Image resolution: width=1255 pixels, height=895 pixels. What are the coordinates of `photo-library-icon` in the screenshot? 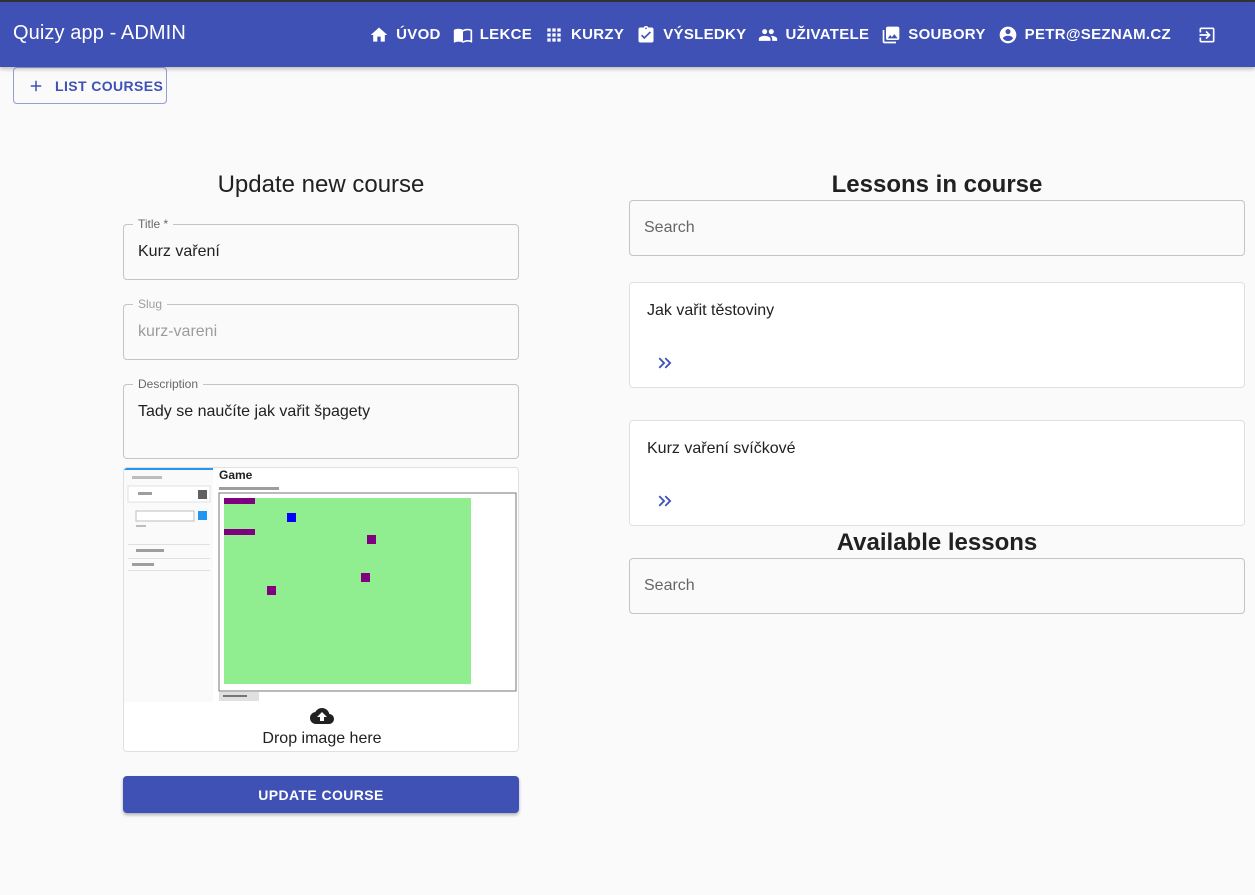 It's located at (891, 34).